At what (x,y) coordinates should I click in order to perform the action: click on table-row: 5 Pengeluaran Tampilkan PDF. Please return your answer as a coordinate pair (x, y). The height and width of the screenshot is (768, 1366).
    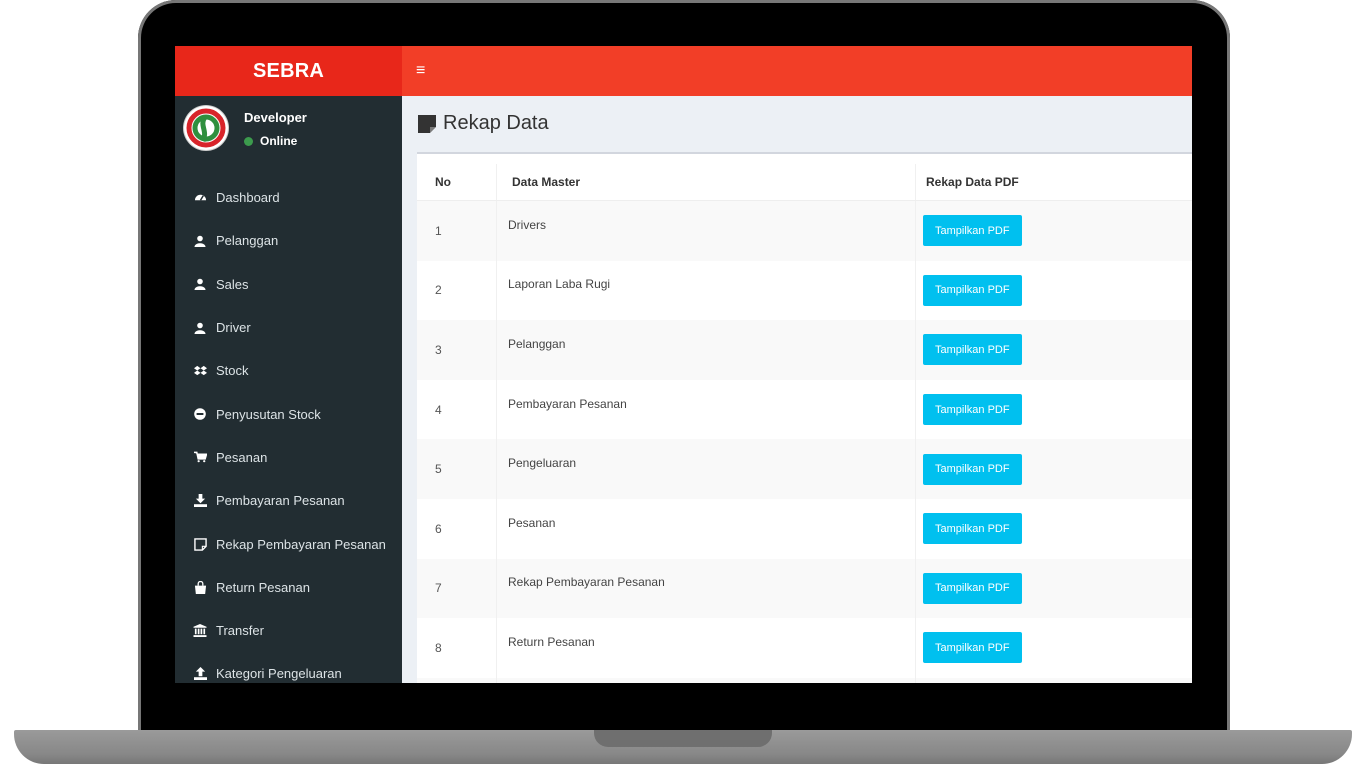
    Looking at the image, I should click on (804, 469).